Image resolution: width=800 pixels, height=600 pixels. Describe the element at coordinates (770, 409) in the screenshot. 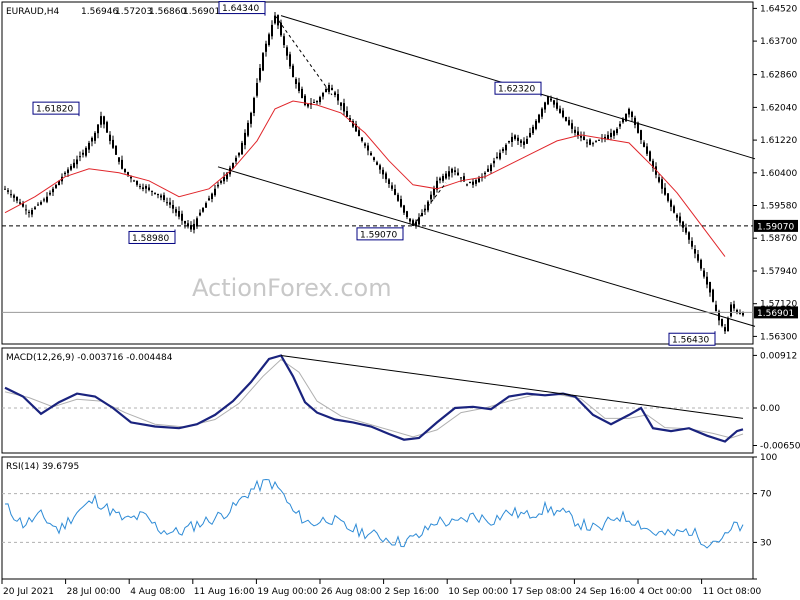

I see `macd-axis-label: 0.00` at that location.